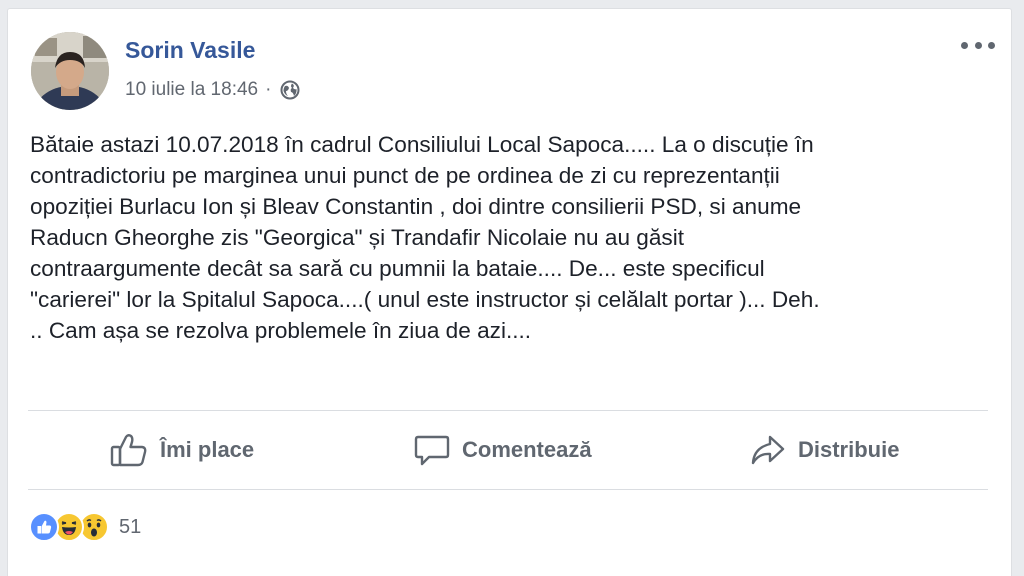  I want to click on globe-icon, so click(290, 90).